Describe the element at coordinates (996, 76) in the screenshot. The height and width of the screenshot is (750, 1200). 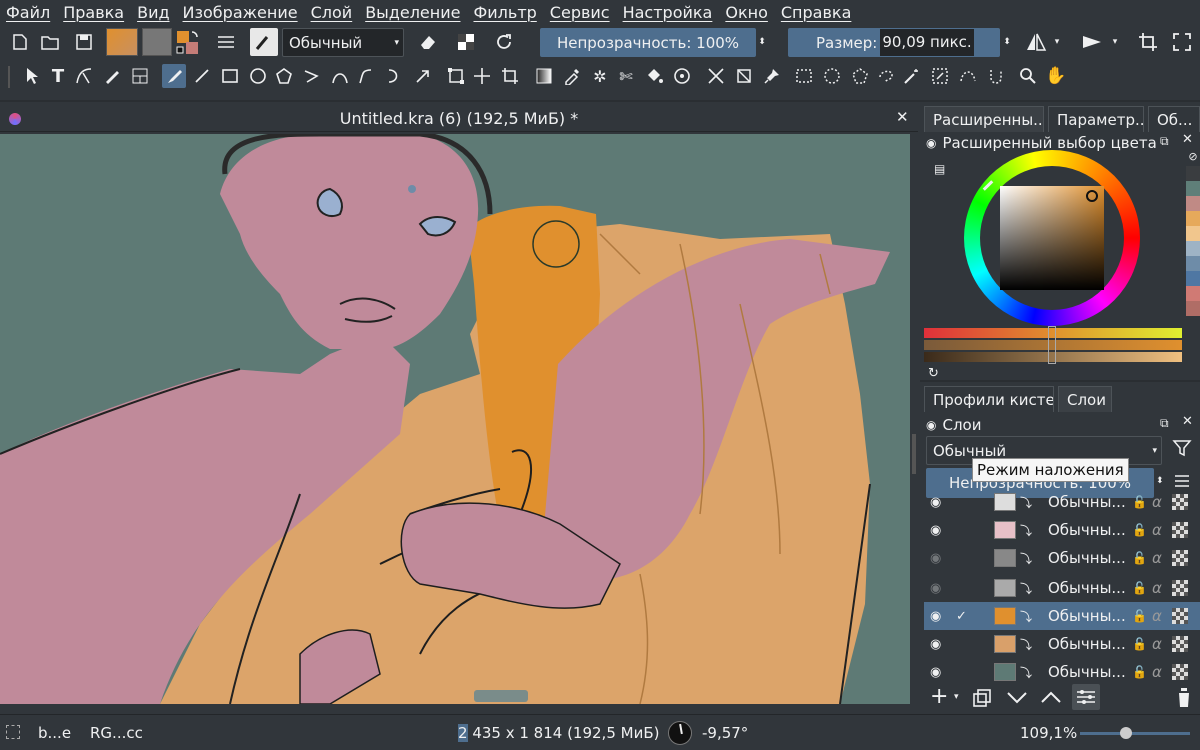
I see `magnetic-select-icon` at that location.